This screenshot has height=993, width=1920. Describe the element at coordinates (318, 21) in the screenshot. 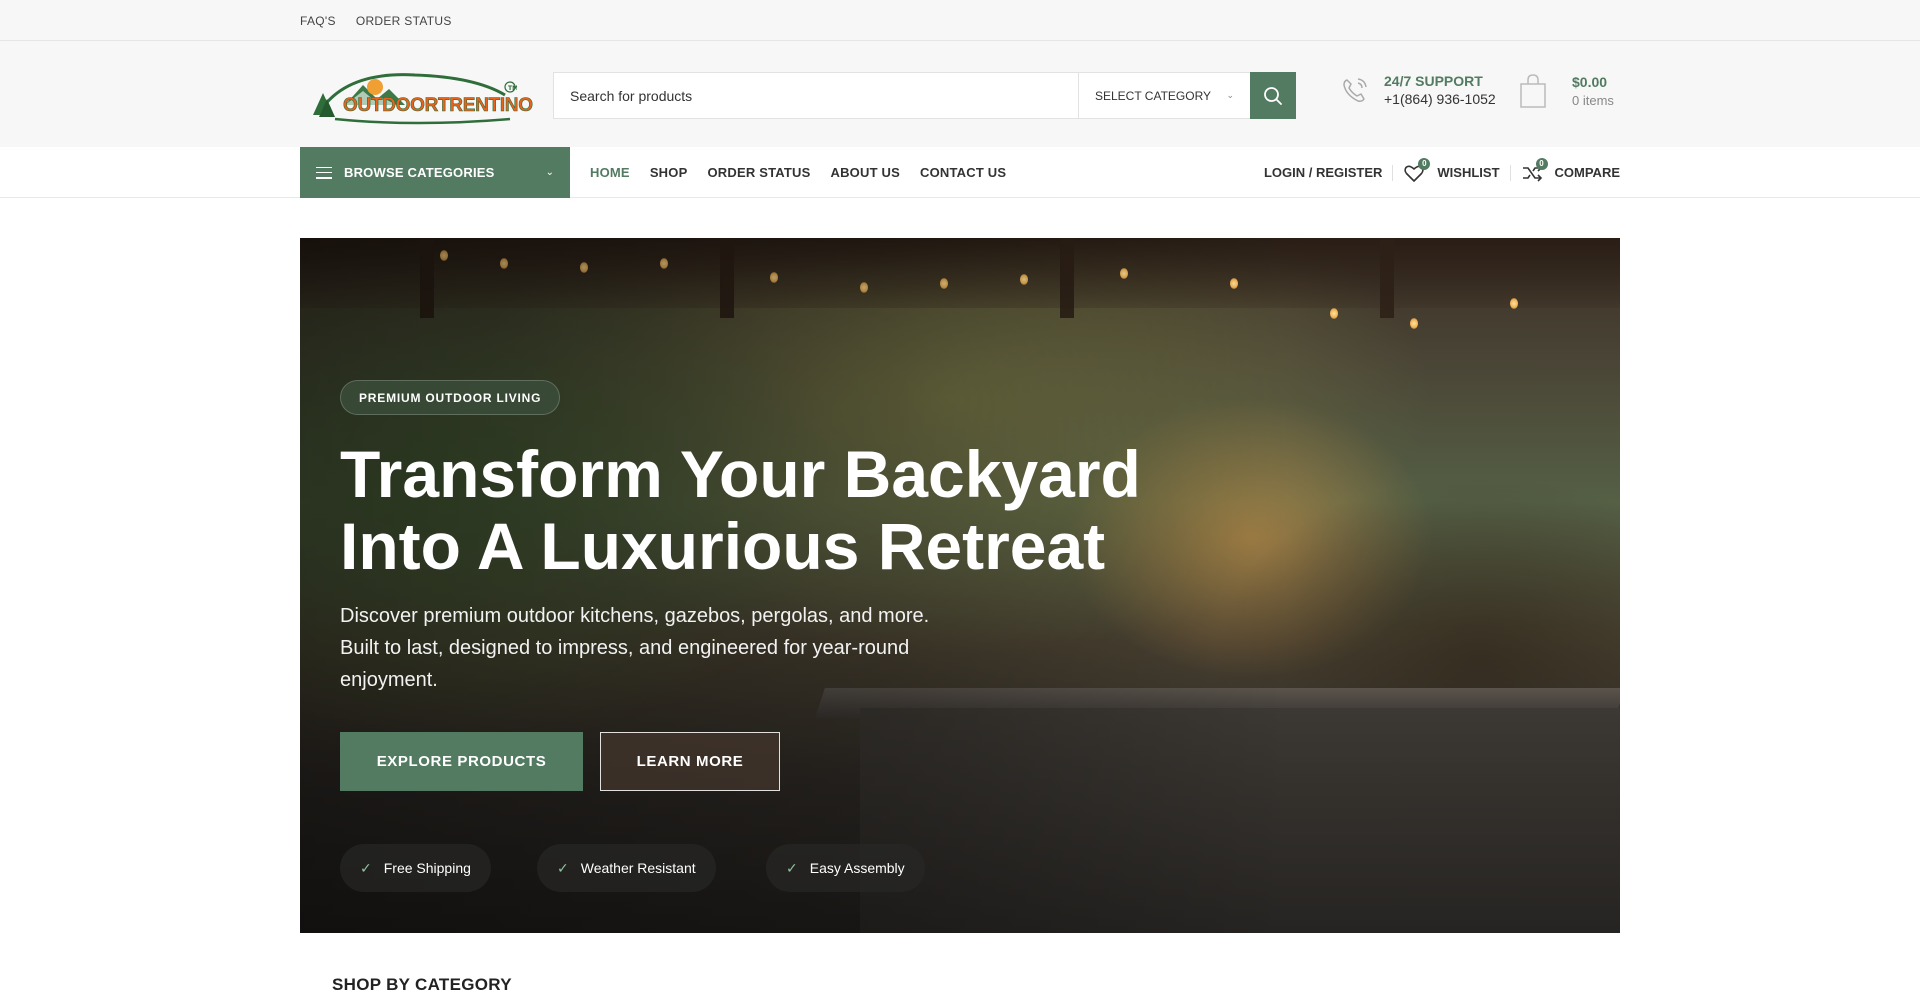

I see `faq-link: FAQ'S` at that location.